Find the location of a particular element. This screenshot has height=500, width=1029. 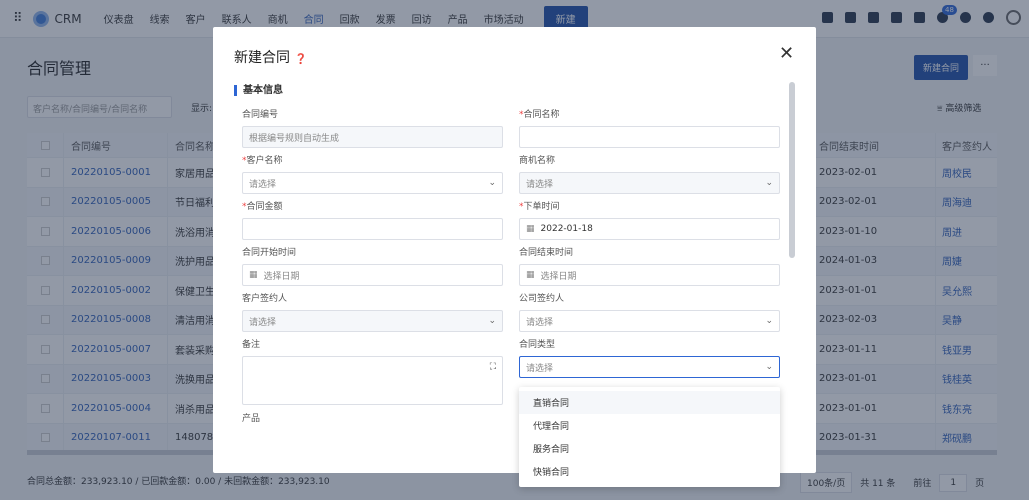

contract-name-label-text: 合同名称 is located at coordinates (541, 115).